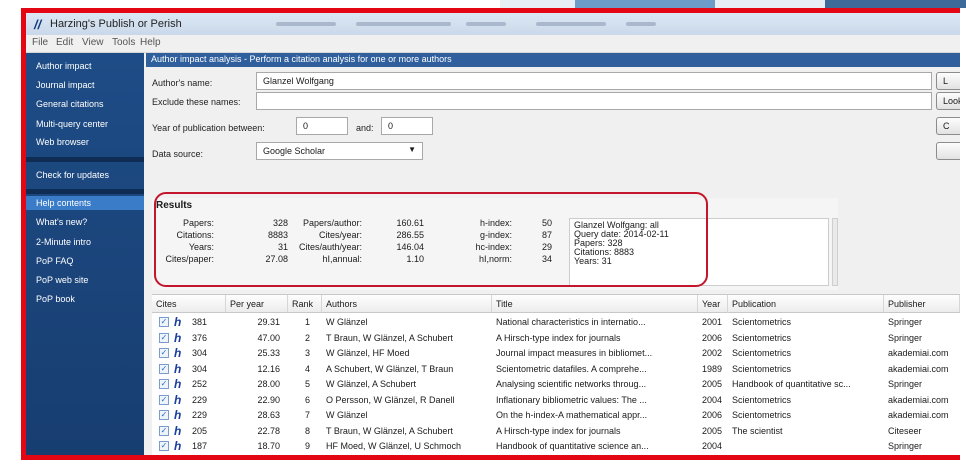 The image size is (966, 467). I want to click on sidebar-item-journal-impact: Journal impact, so click(65, 85).